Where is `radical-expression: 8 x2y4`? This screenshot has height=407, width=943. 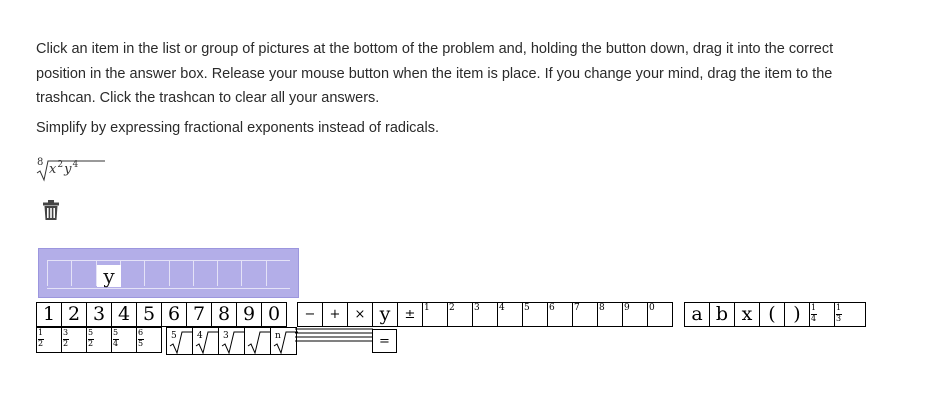 radical-expression: 8 x2y4 is located at coordinates (70, 169).